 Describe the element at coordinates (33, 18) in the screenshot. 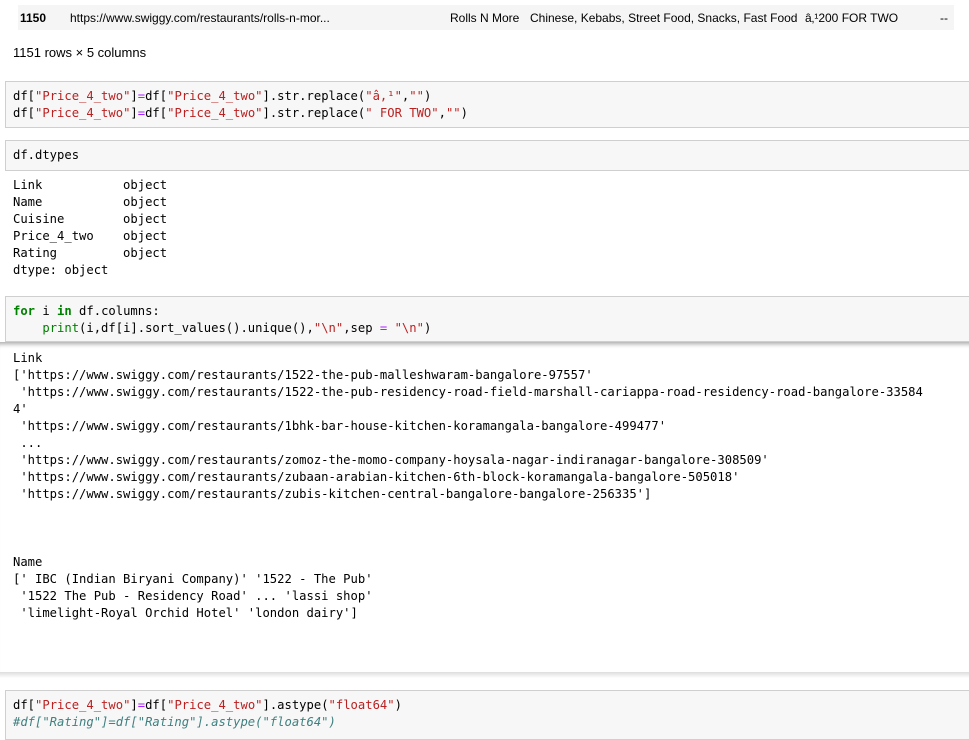

I see `row-index: 1150` at that location.